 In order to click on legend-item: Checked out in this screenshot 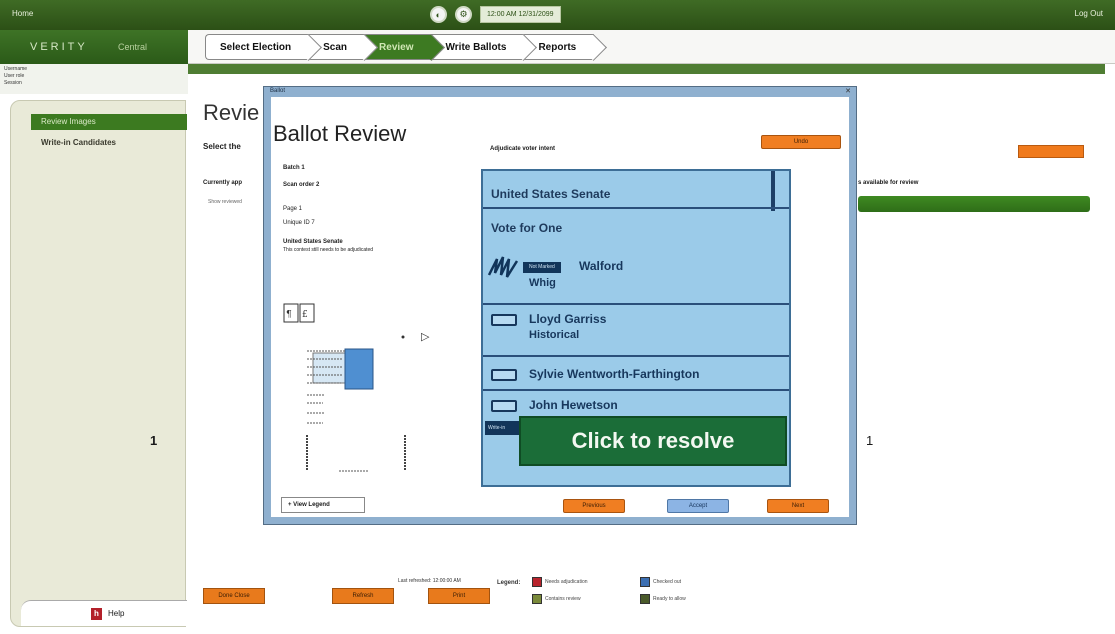, I will do `click(660, 582)`.